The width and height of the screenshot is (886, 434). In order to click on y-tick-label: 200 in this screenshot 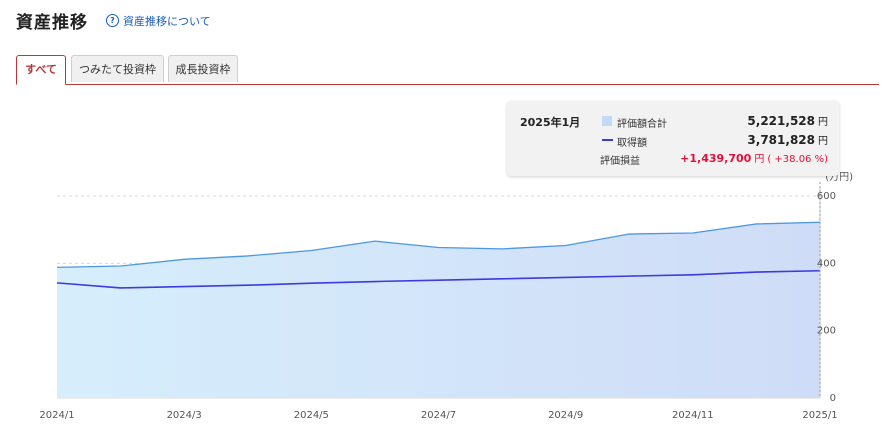, I will do `click(826, 331)`.